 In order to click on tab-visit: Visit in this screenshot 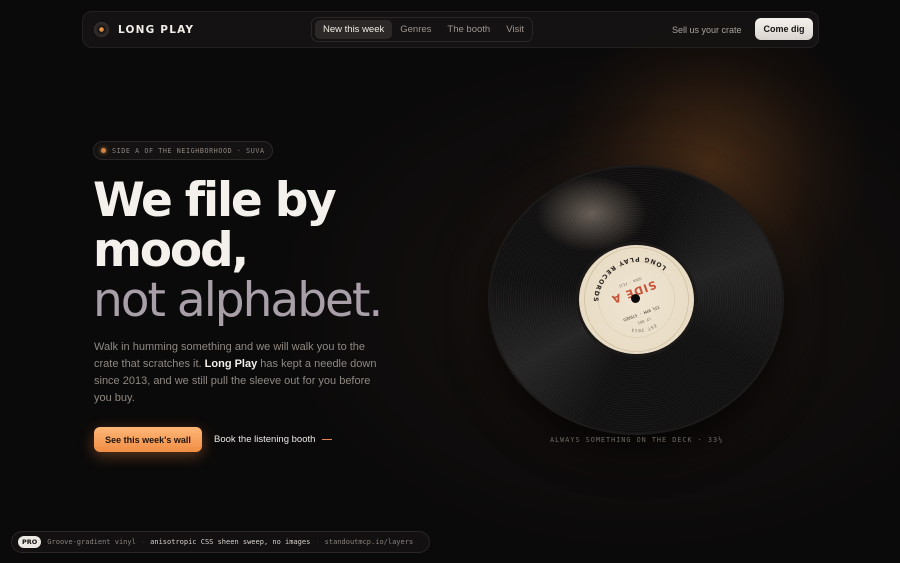, I will do `click(515, 29)`.